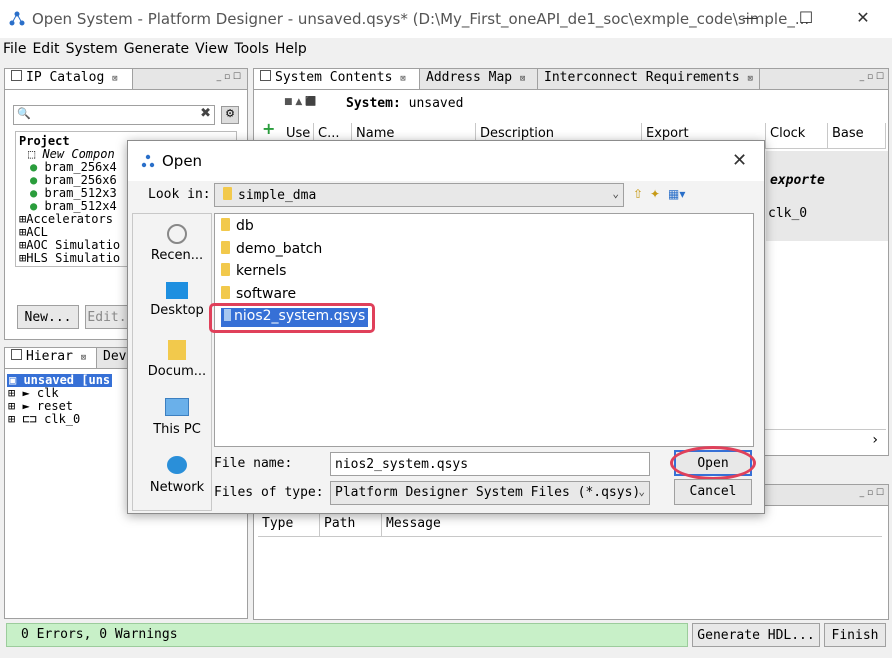 Image resolution: width=892 pixels, height=658 pixels. I want to click on place-this-pc: This PC, so click(177, 417).